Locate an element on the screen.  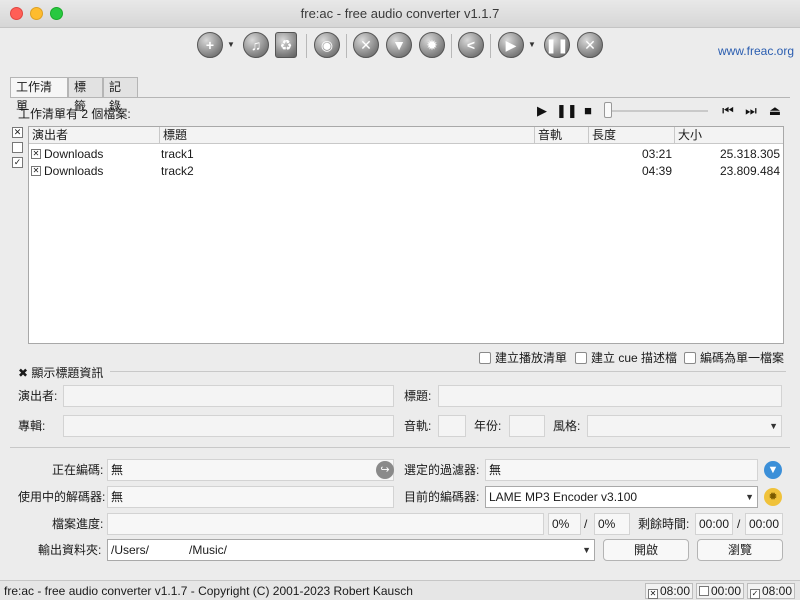
output-folder-select: /Users/ /Music/ ▼ is located at coordinates (351, 550).